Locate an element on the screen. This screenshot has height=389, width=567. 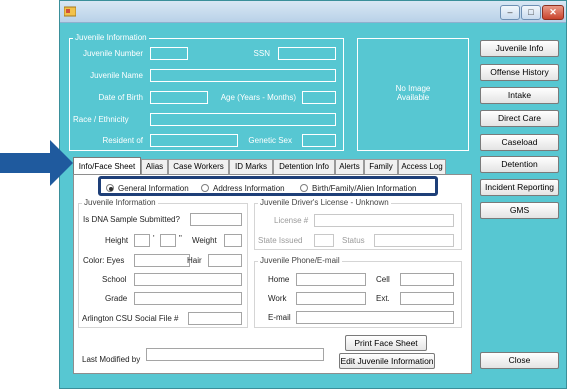
nav-button-juvenile-info: Juvenile Info is located at coordinates (519, 48).